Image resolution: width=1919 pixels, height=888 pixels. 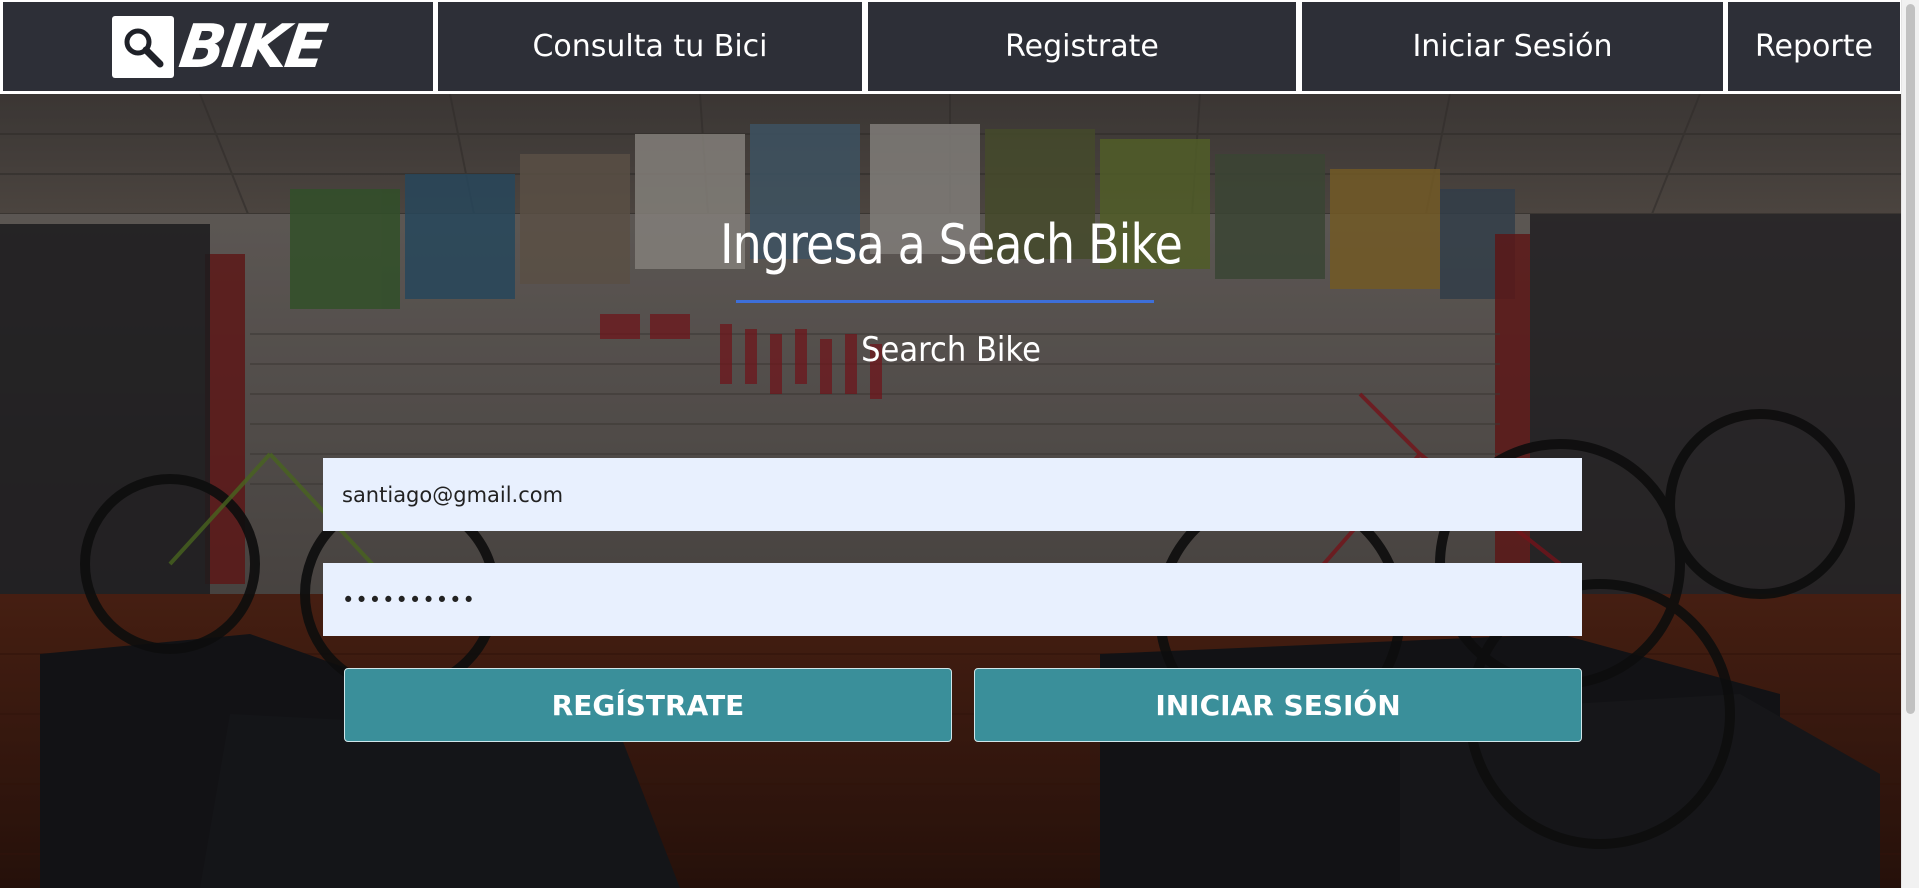 What do you see at coordinates (143, 46) in the screenshot?
I see `search-icon` at bounding box center [143, 46].